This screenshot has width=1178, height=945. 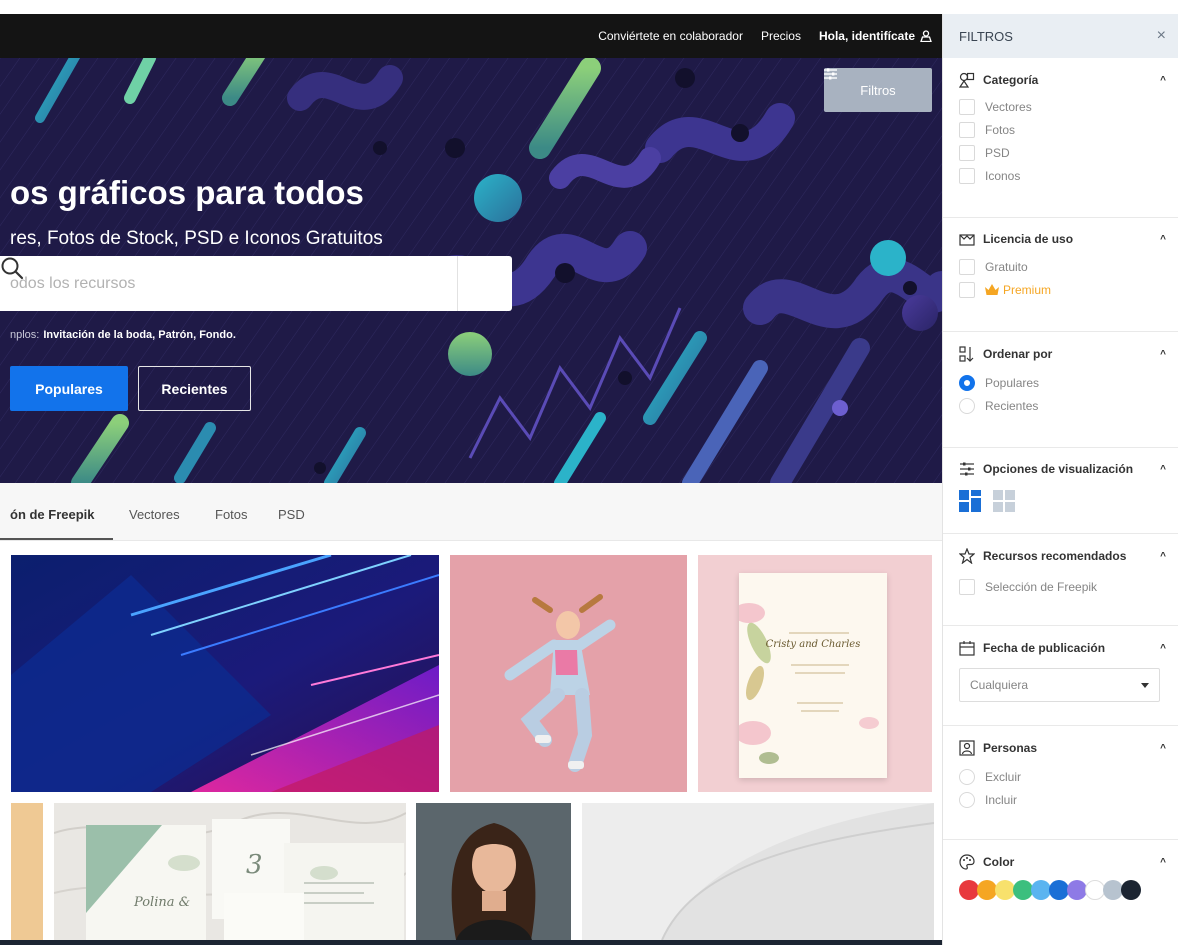 I want to click on search-bar: odos los recursos, so click(x=256, y=283).